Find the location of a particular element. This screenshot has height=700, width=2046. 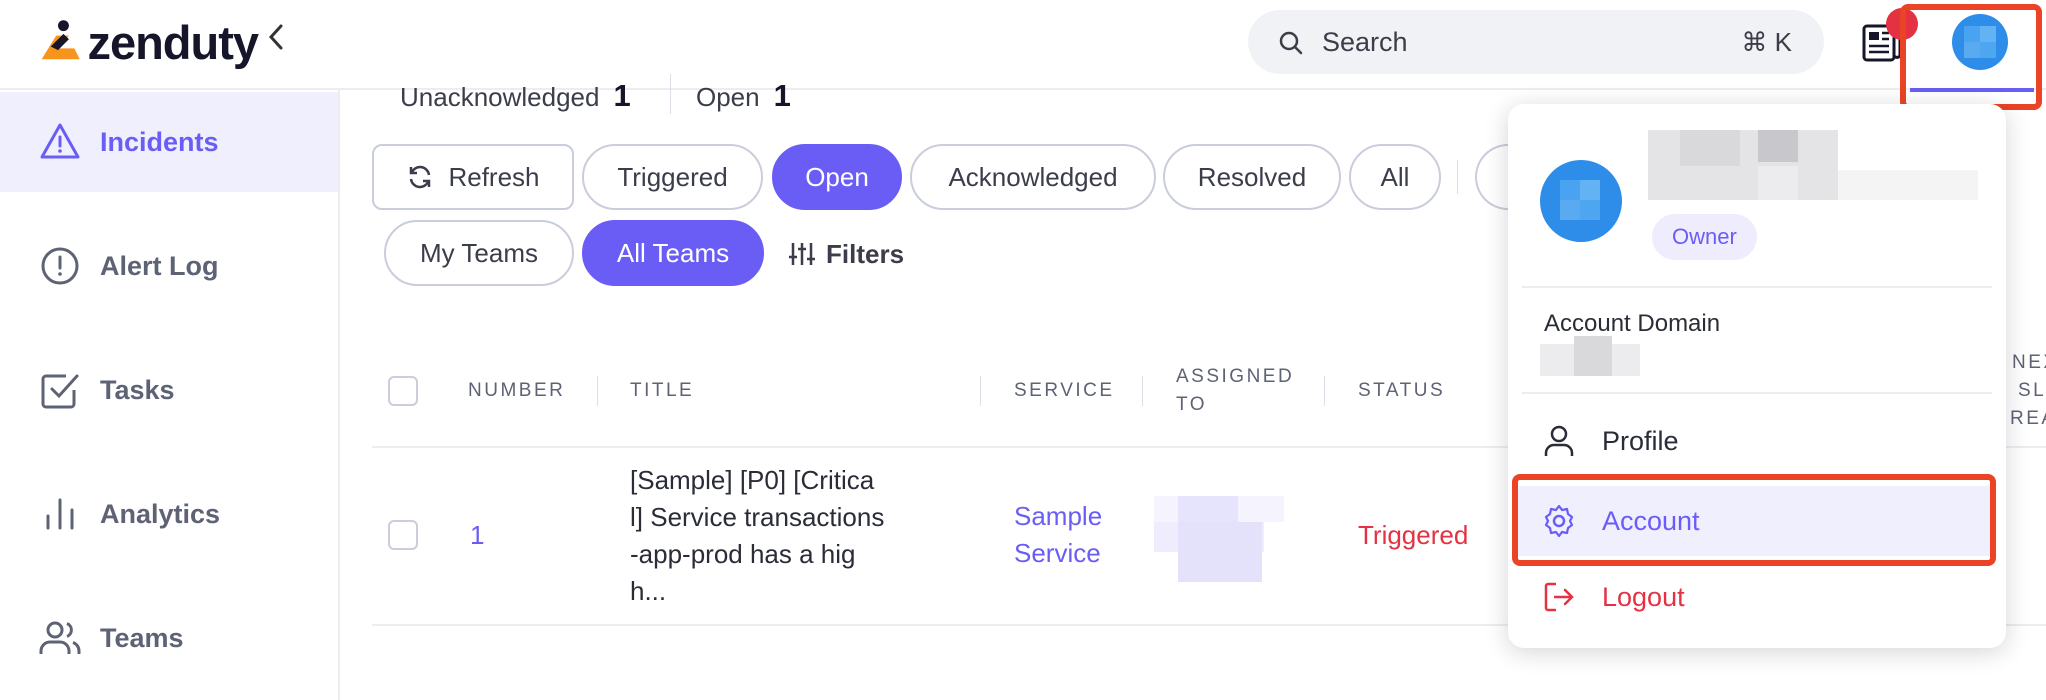

sliders-icon is located at coordinates (802, 254).